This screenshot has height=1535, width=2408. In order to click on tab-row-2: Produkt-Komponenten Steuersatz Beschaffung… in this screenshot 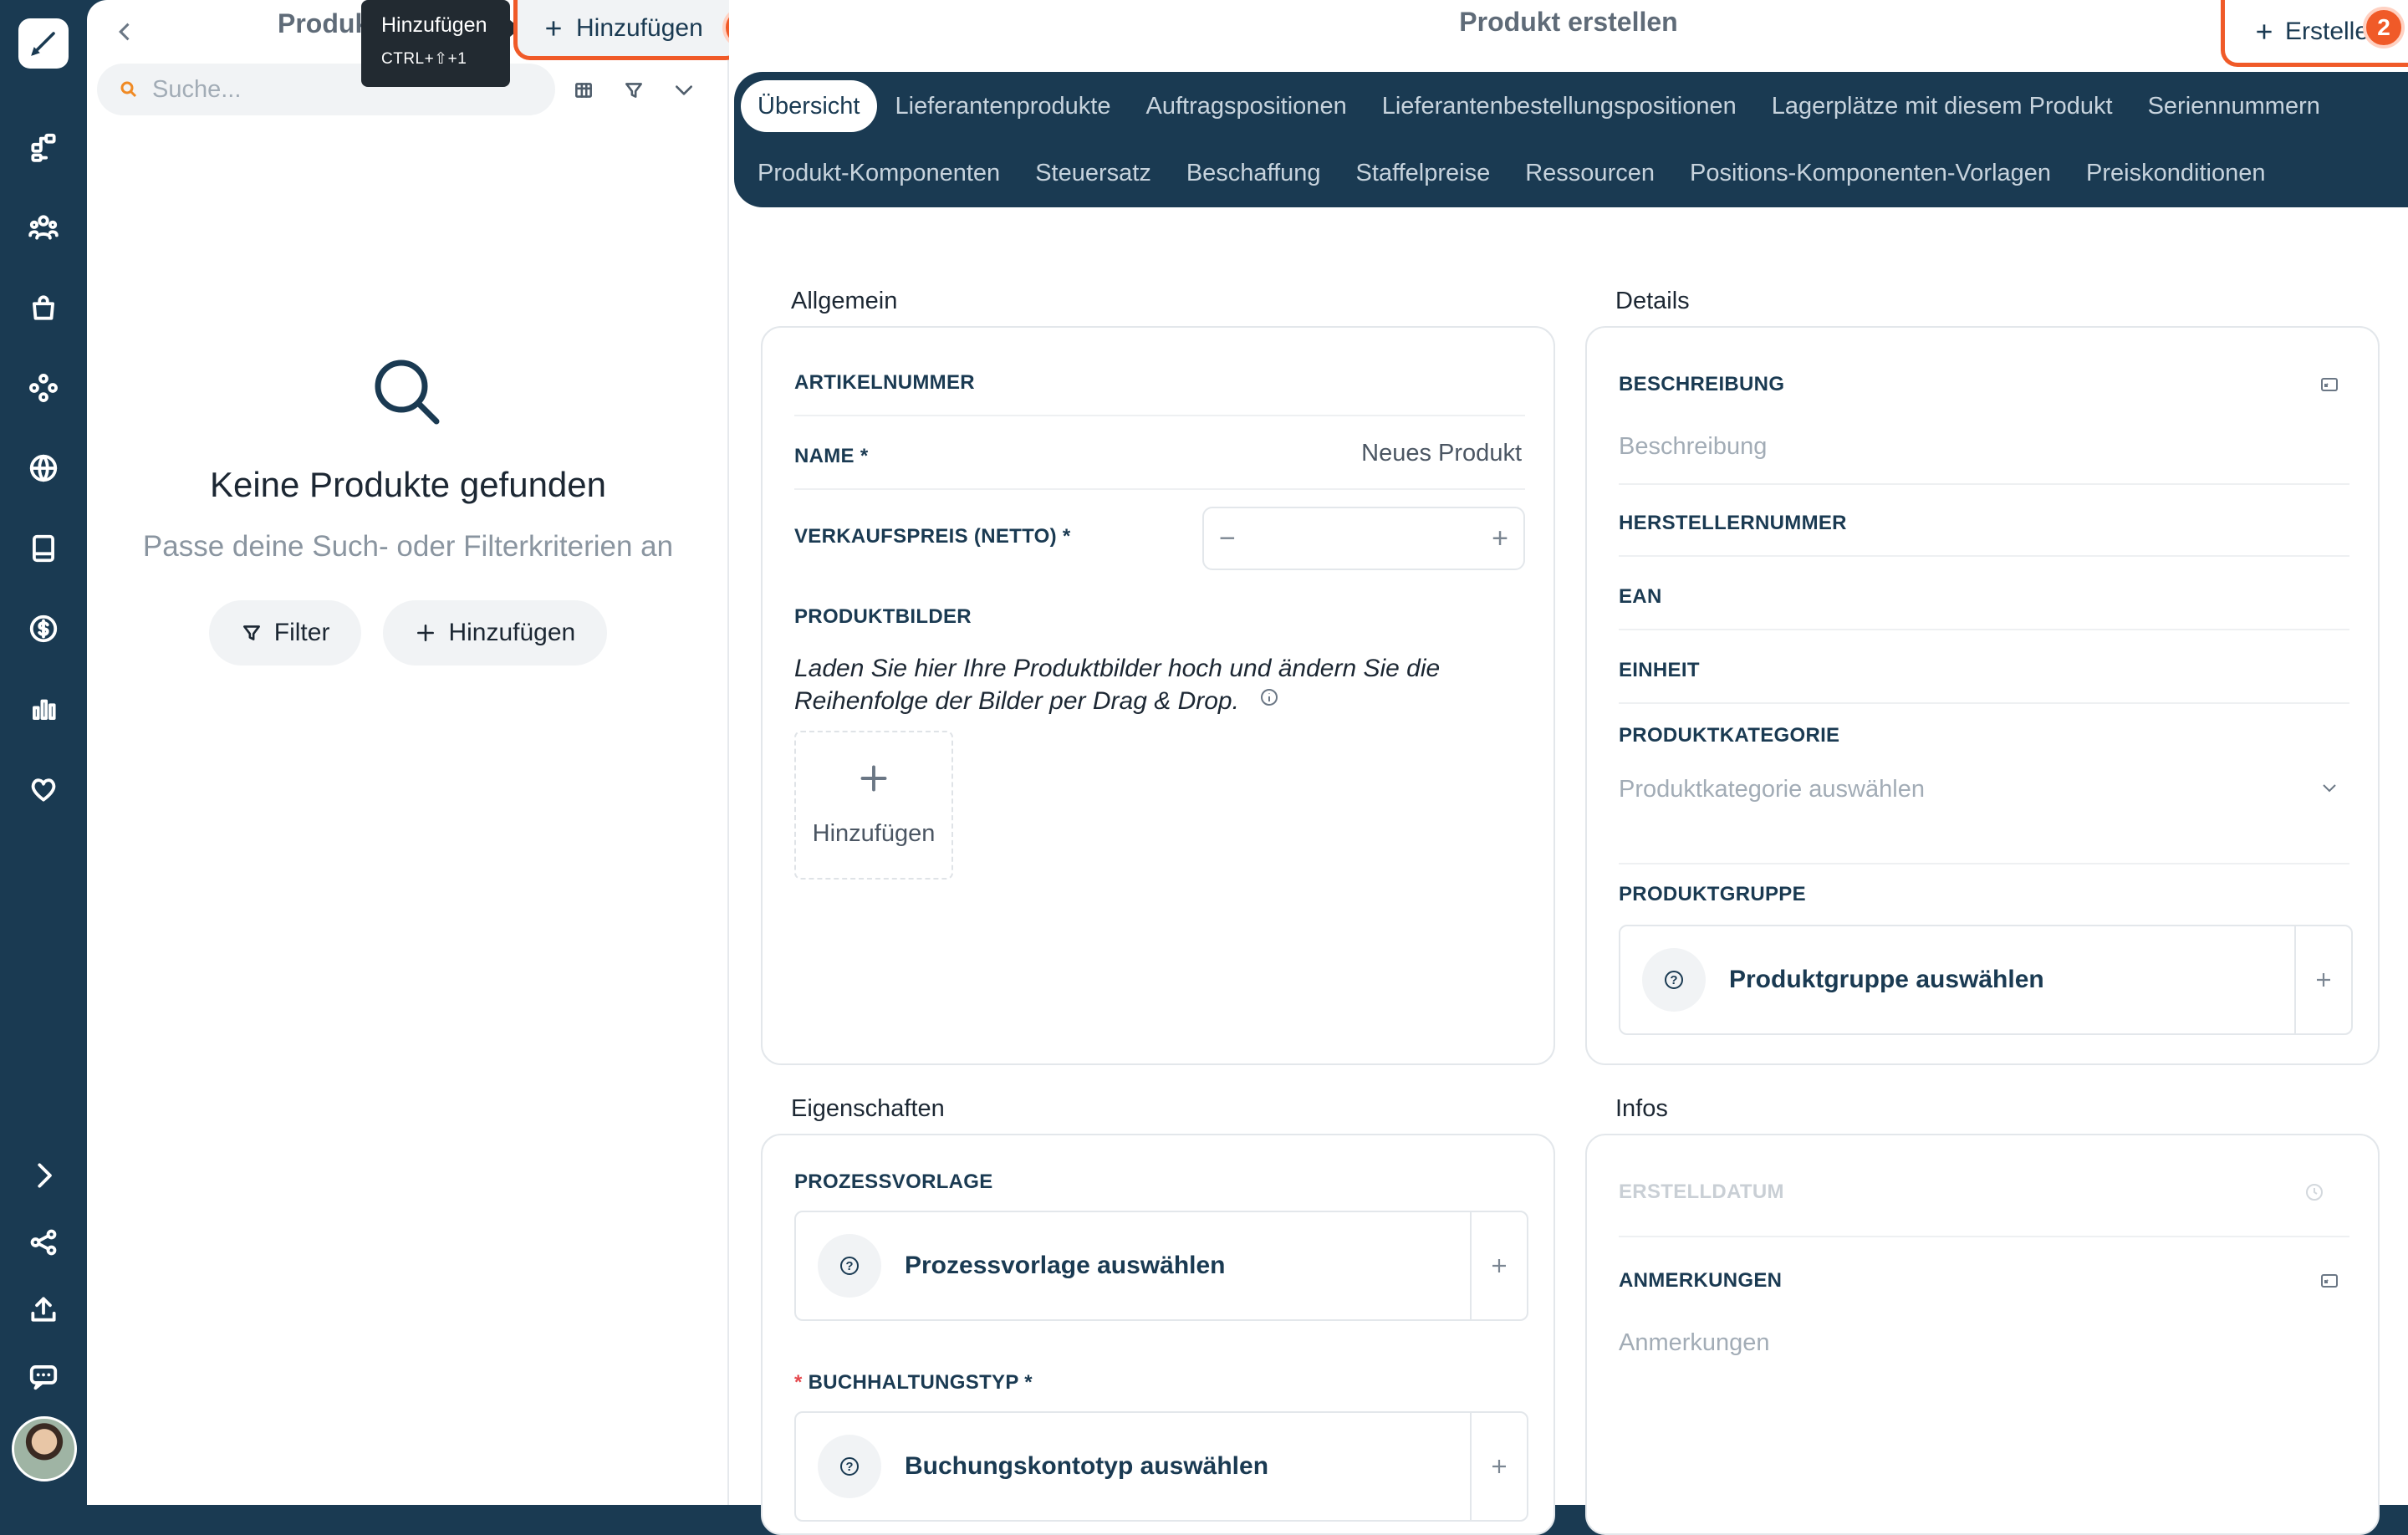, I will do `click(1512, 173)`.